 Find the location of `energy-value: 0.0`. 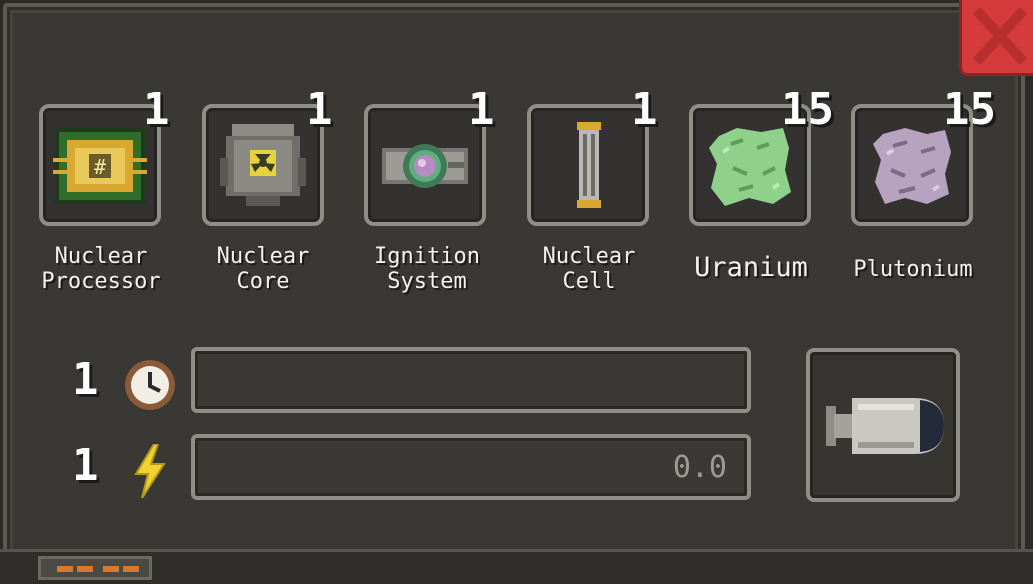

energy-value: 0.0 is located at coordinates (699, 467).